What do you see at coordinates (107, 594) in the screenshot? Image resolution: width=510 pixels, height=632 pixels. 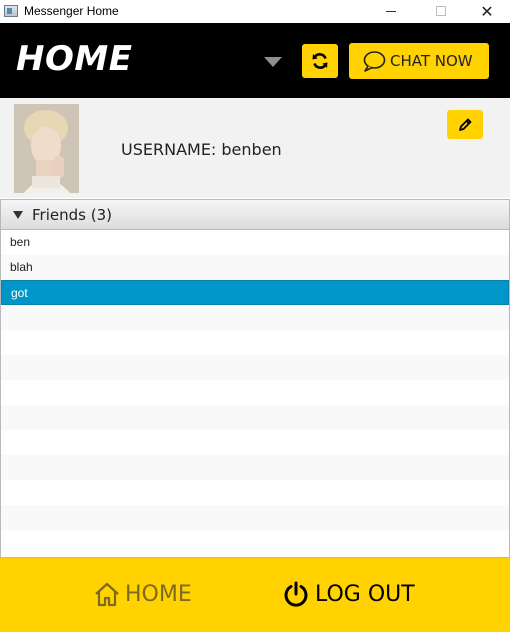 I see `home-icon` at bounding box center [107, 594].